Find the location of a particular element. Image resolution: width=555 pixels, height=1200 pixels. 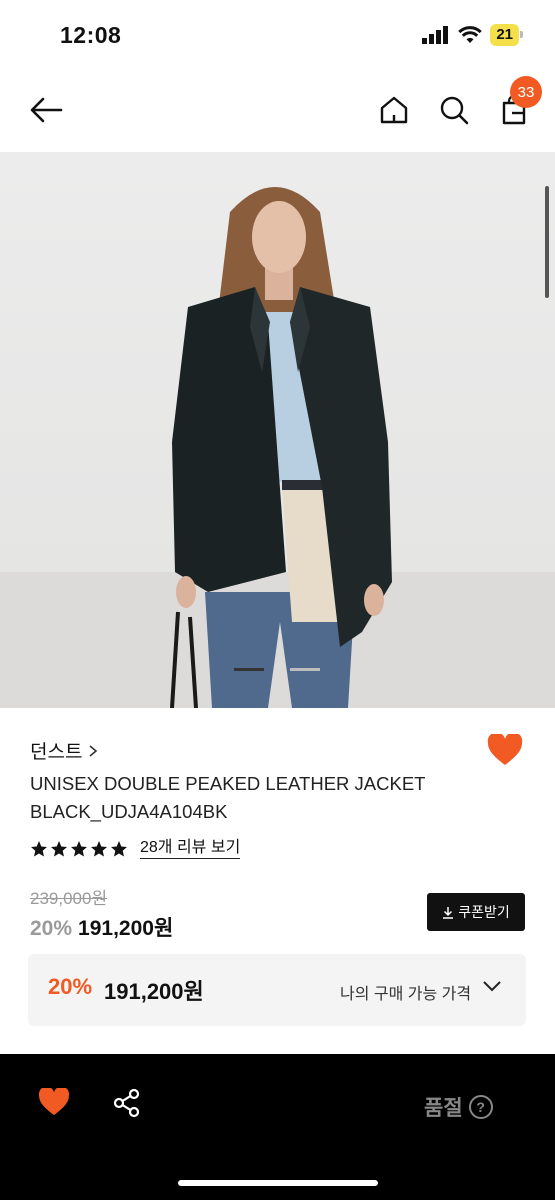

home-icon is located at coordinates (394, 110).